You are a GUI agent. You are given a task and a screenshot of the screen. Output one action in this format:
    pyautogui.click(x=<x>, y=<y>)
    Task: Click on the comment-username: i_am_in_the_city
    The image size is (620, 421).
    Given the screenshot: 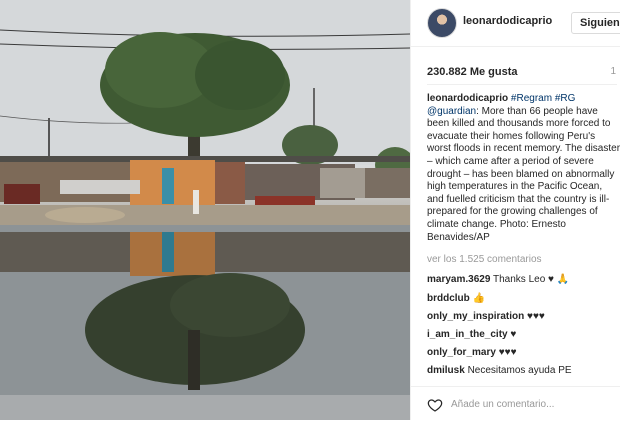 What is the action you would take?
    pyautogui.click(x=467, y=334)
    